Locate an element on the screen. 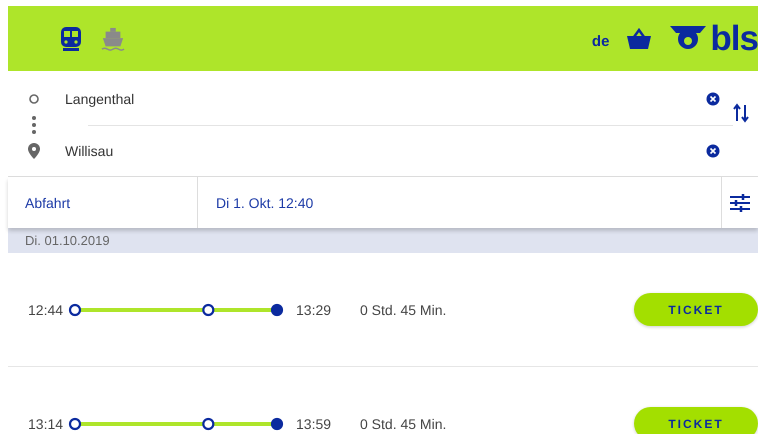  language-link: de is located at coordinates (601, 41).